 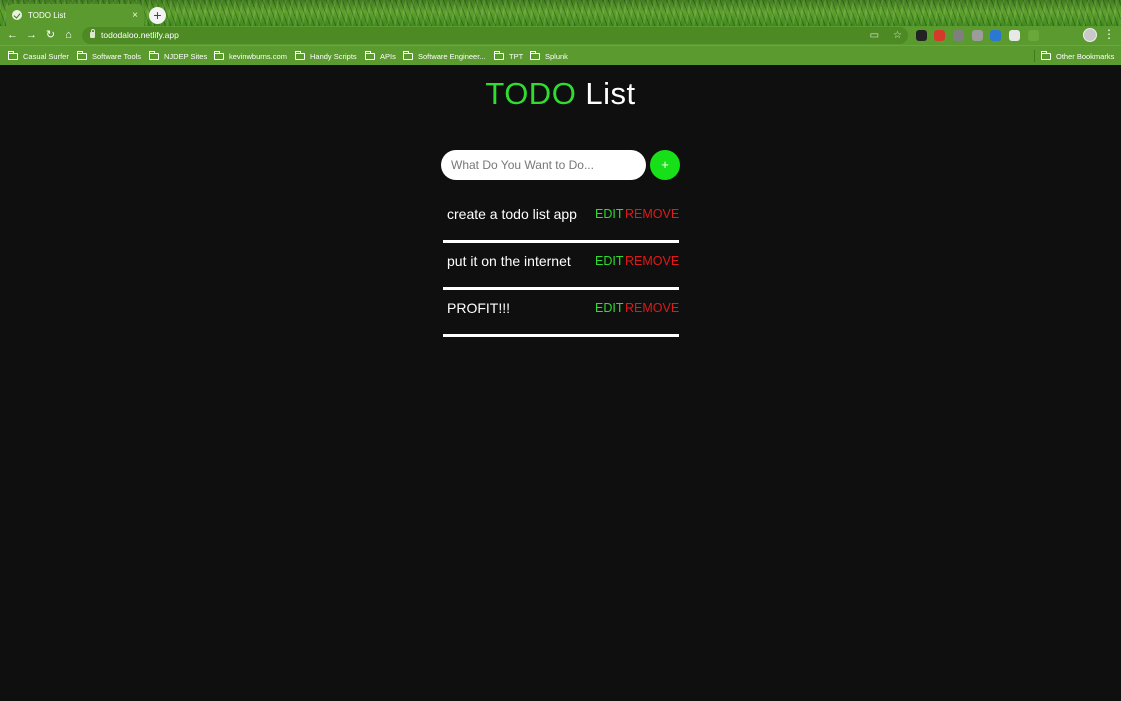 I want to click on bookmark-label: APIs, so click(x=388, y=56).